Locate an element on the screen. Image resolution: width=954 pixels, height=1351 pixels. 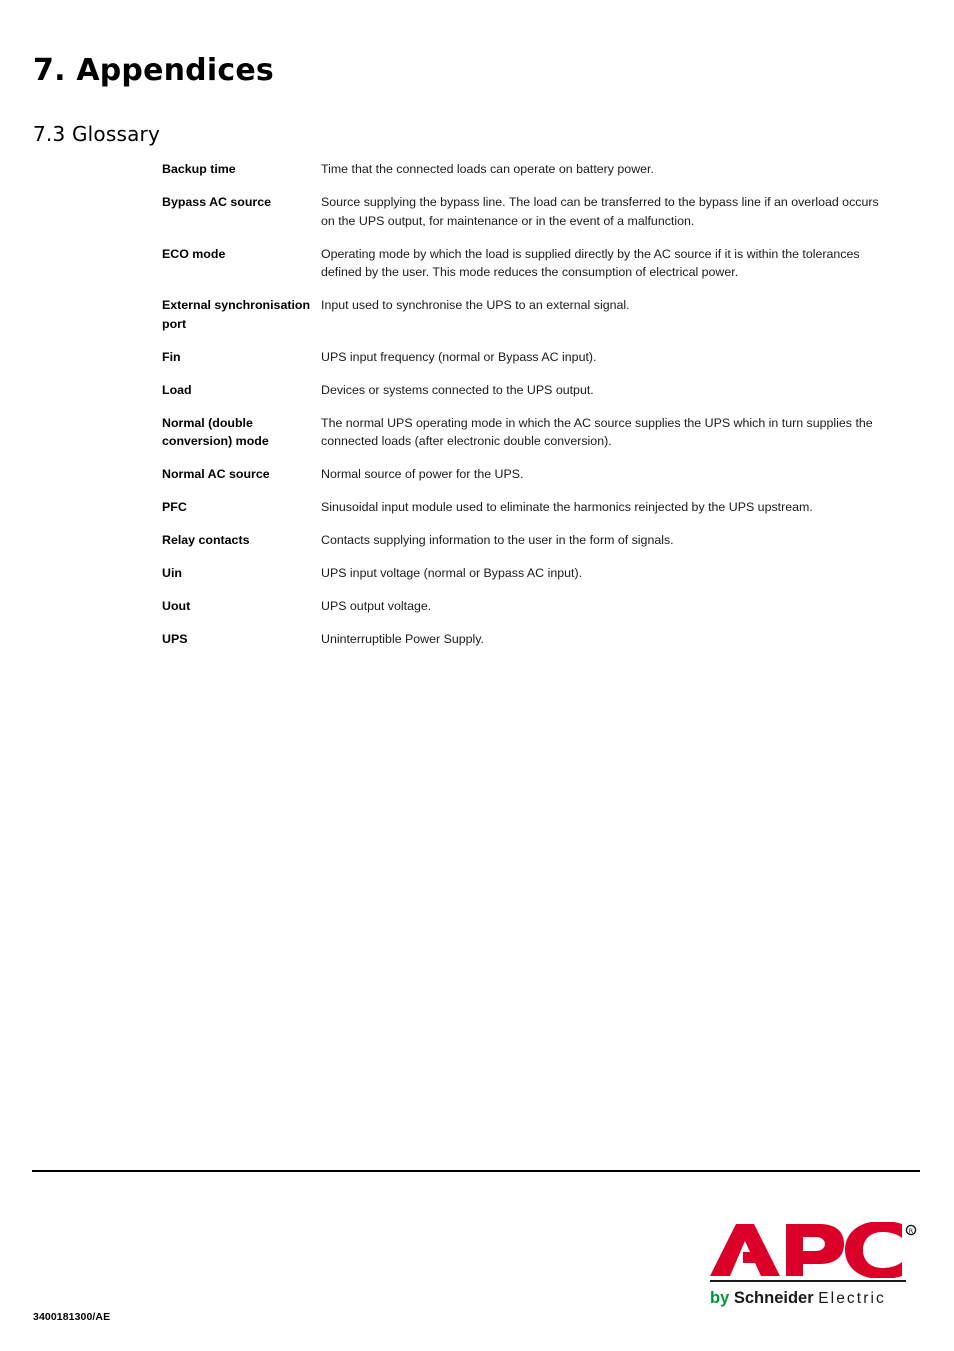
logo-by-text: by is located at coordinates (720, 1298).